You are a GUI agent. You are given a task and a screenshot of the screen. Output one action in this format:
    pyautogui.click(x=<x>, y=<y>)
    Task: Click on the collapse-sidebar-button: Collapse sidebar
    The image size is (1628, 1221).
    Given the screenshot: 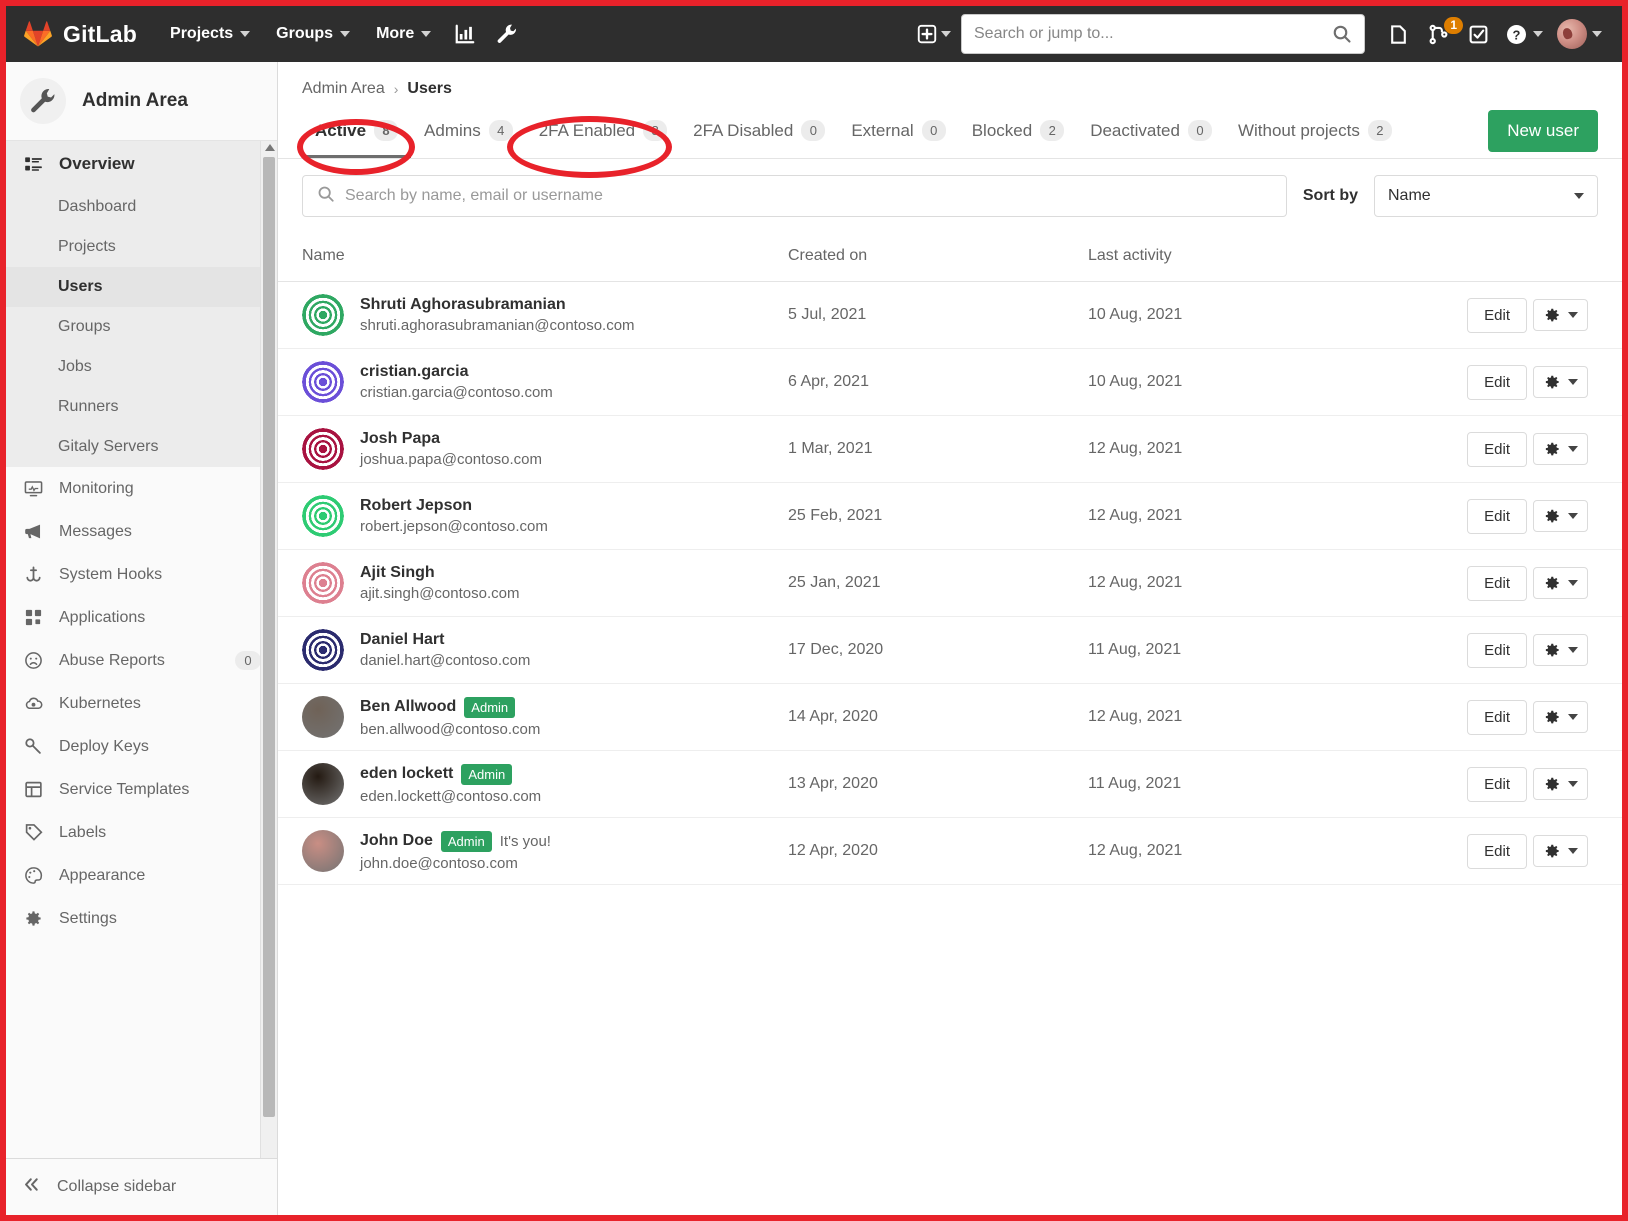 What is the action you would take?
    pyautogui.click(x=141, y=1186)
    